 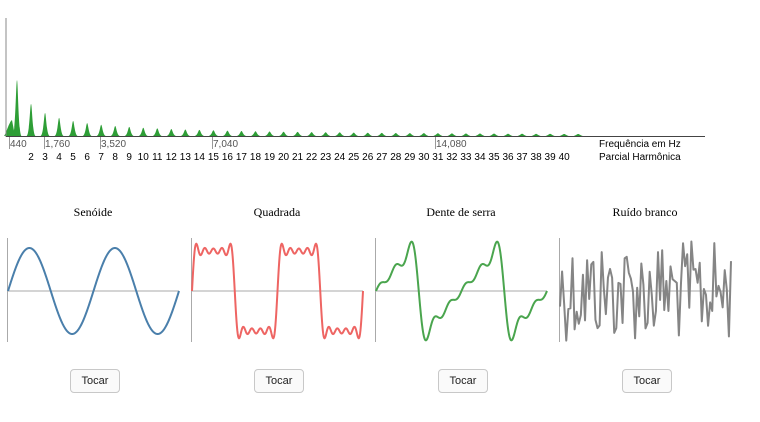 I want to click on frequency-tick-label: 14,080, so click(x=451, y=144).